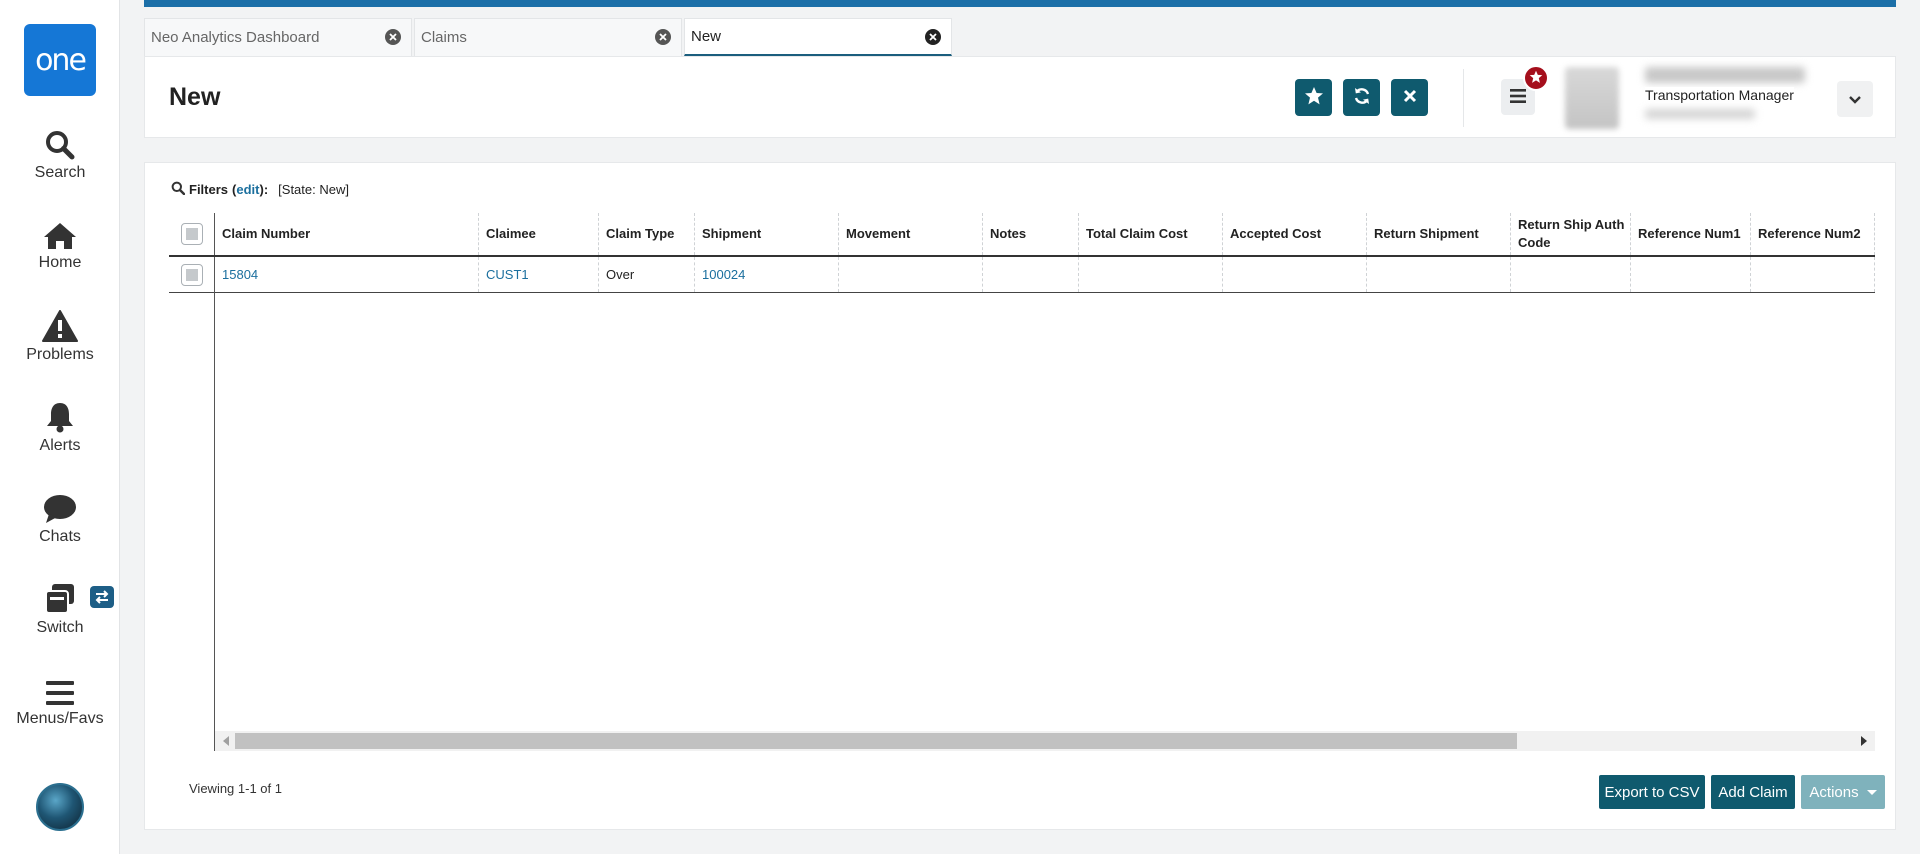 Image resolution: width=1920 pixels, height=854 pixels. What do you see at coordinates (876, 741) in the screenshot?
I see `scrollbar-thumb` at bounding box center [876, 741].